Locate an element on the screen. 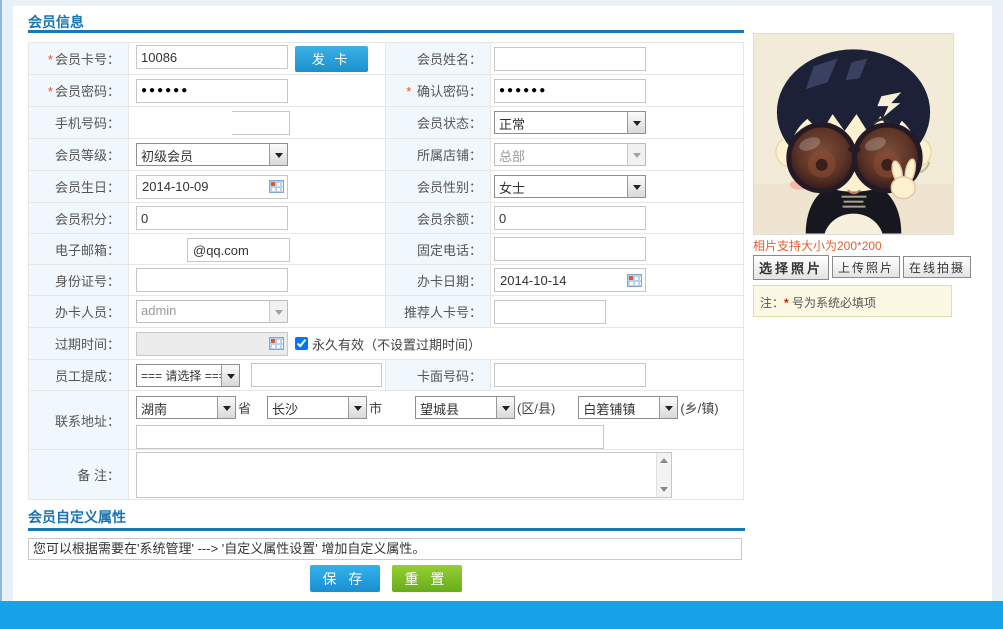 This screenshot has height=629, width=1003. custom-attrs-hint: 您可以根据需要在'系统管理' ---> '自定义属性设置' 增加自定义属性。 is located at coordinates (385, 549).